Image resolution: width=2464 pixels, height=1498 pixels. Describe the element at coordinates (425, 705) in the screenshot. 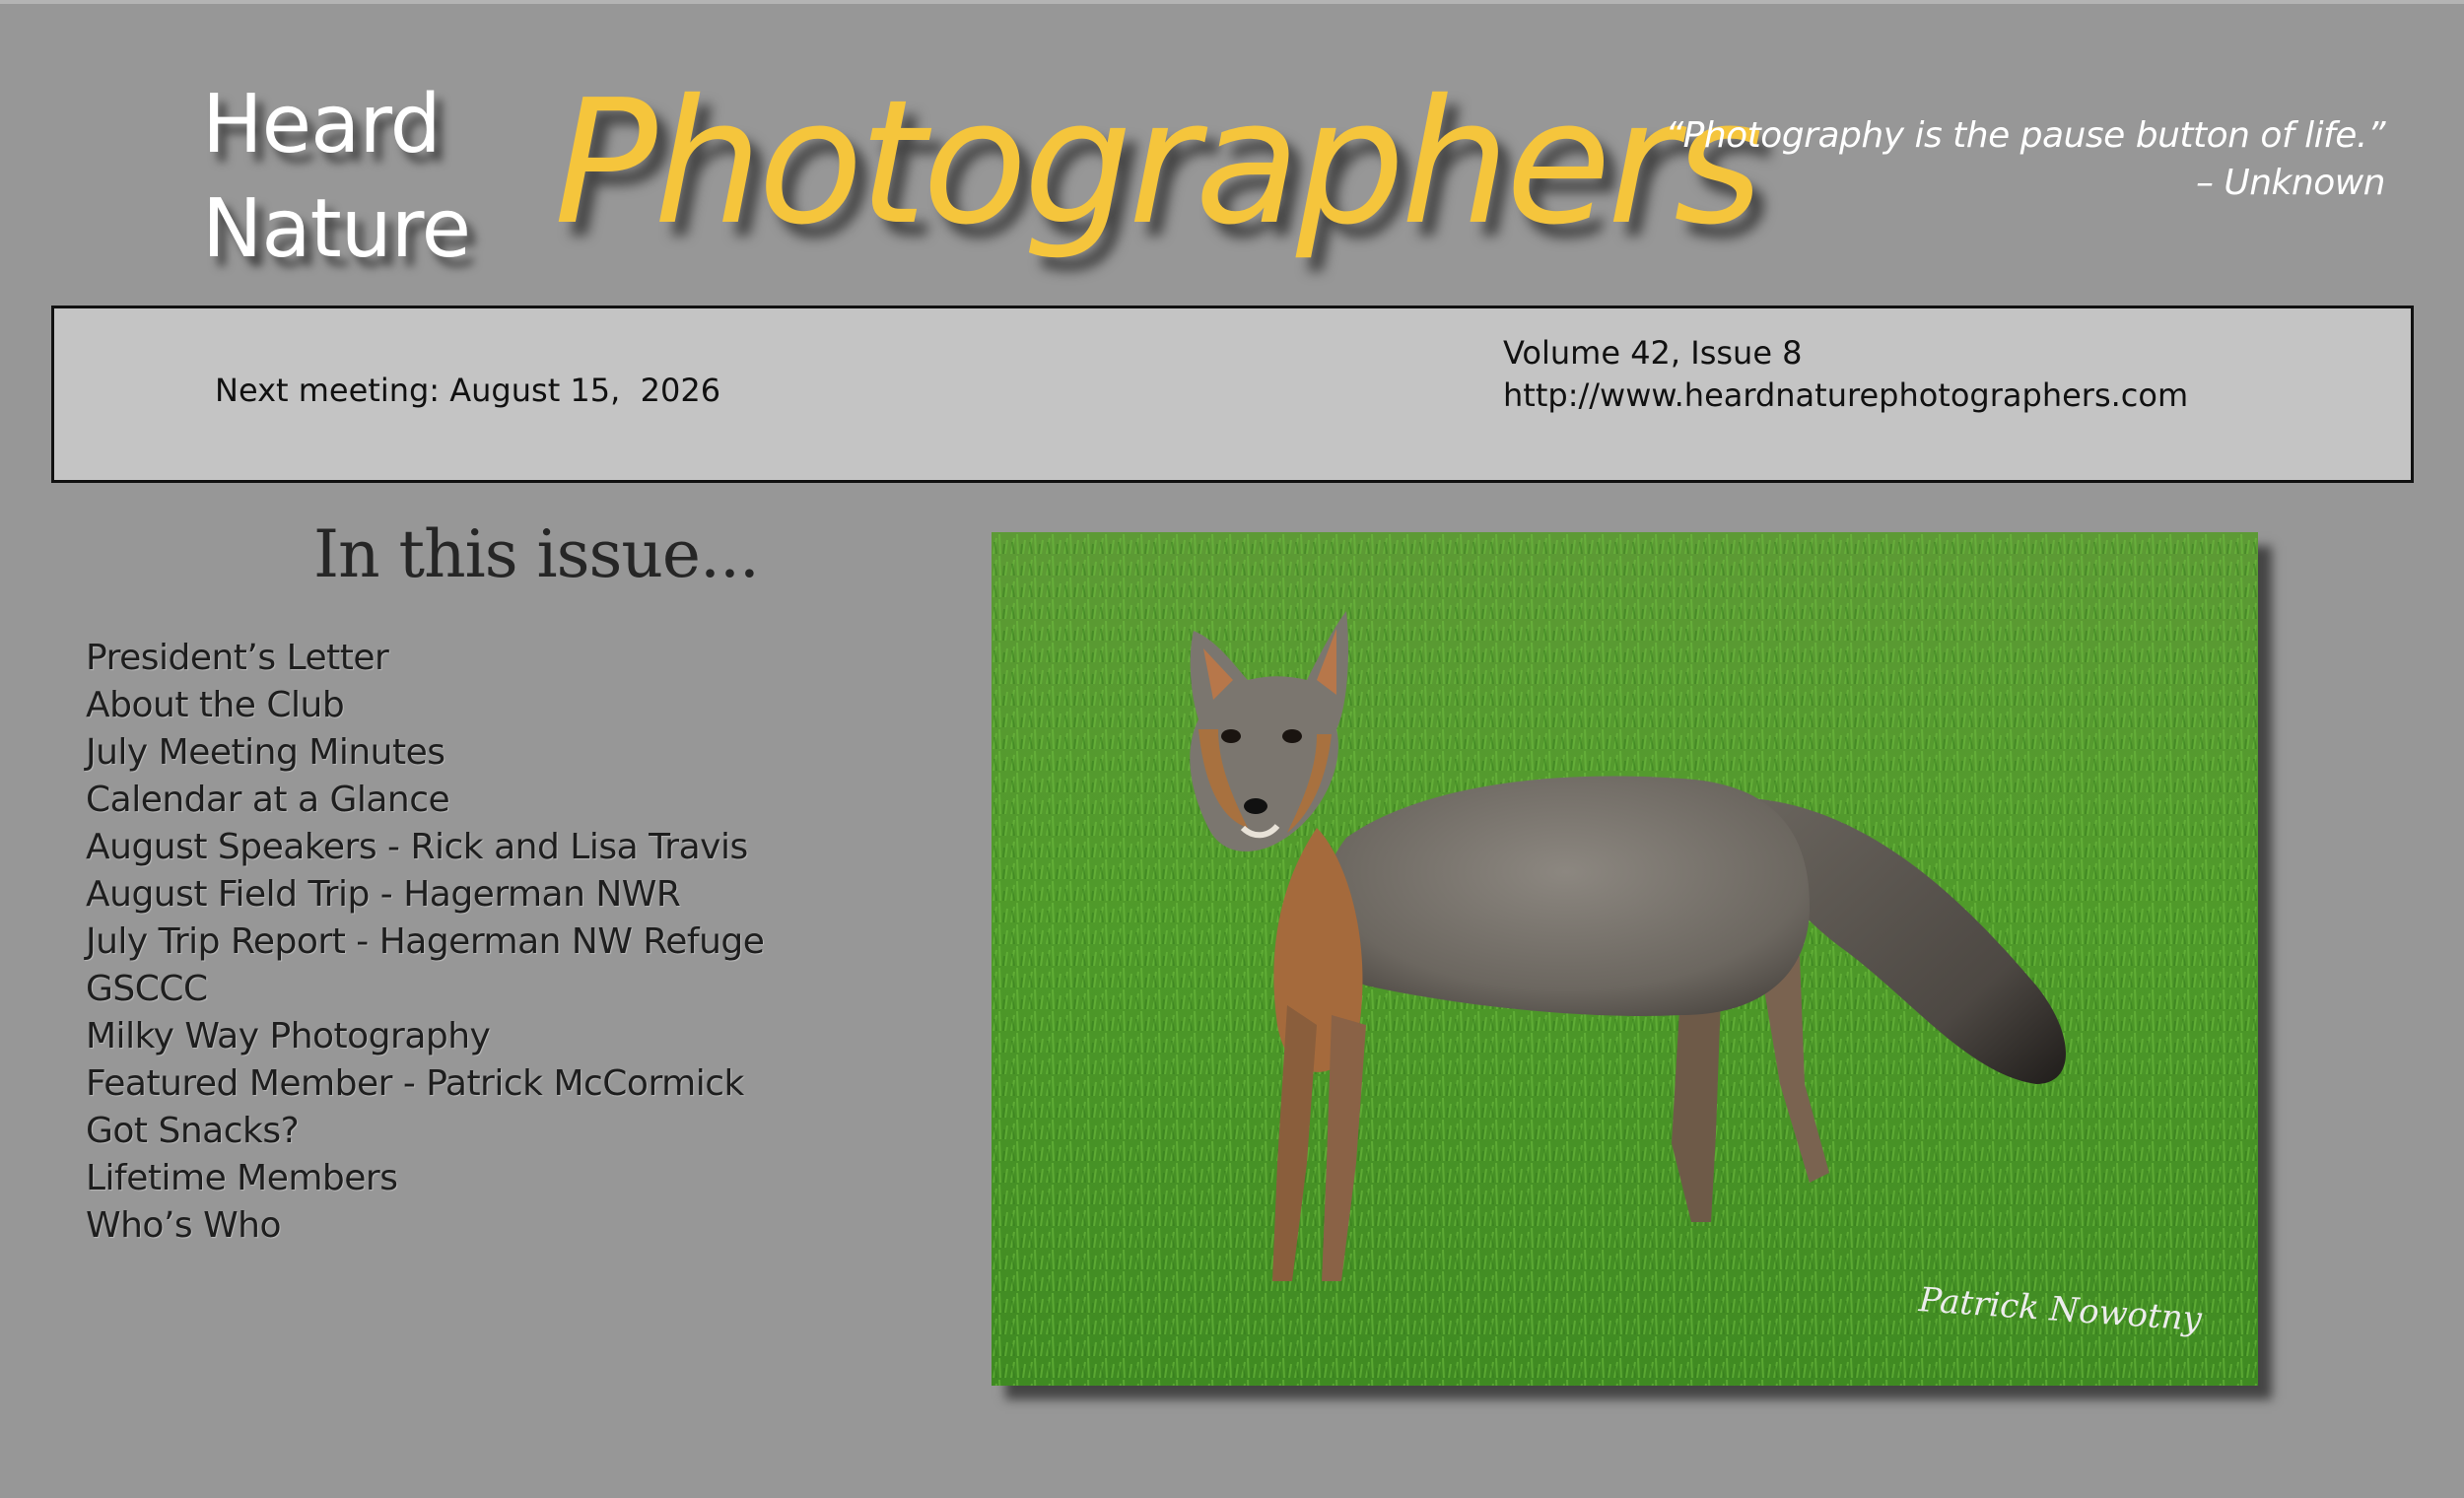

I see `toc-item: About the Club` at that location.